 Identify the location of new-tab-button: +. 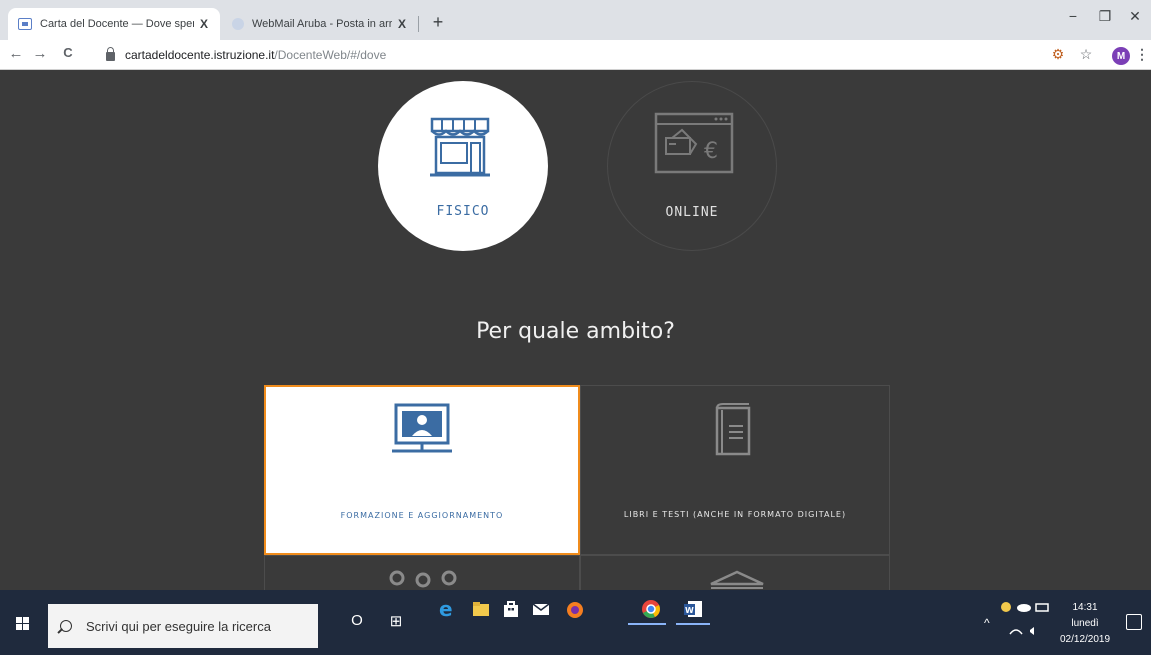
(438, 22).